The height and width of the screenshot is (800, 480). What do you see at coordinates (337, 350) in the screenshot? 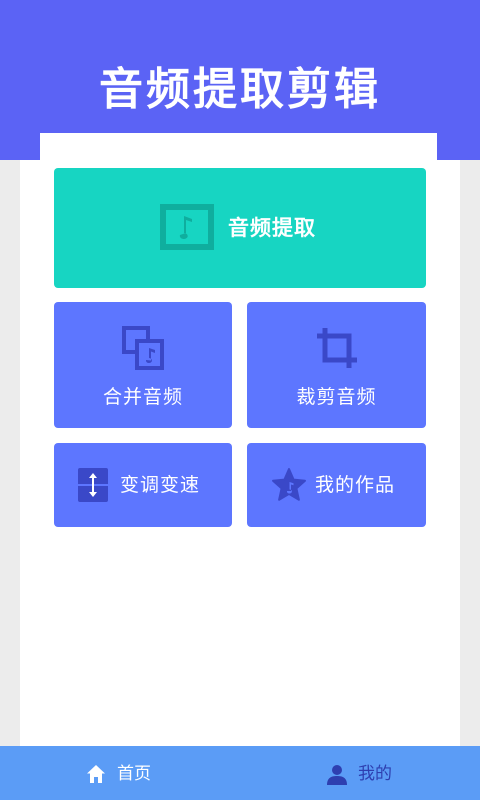
I see `crop-icon` at bounding box center [337, 350].